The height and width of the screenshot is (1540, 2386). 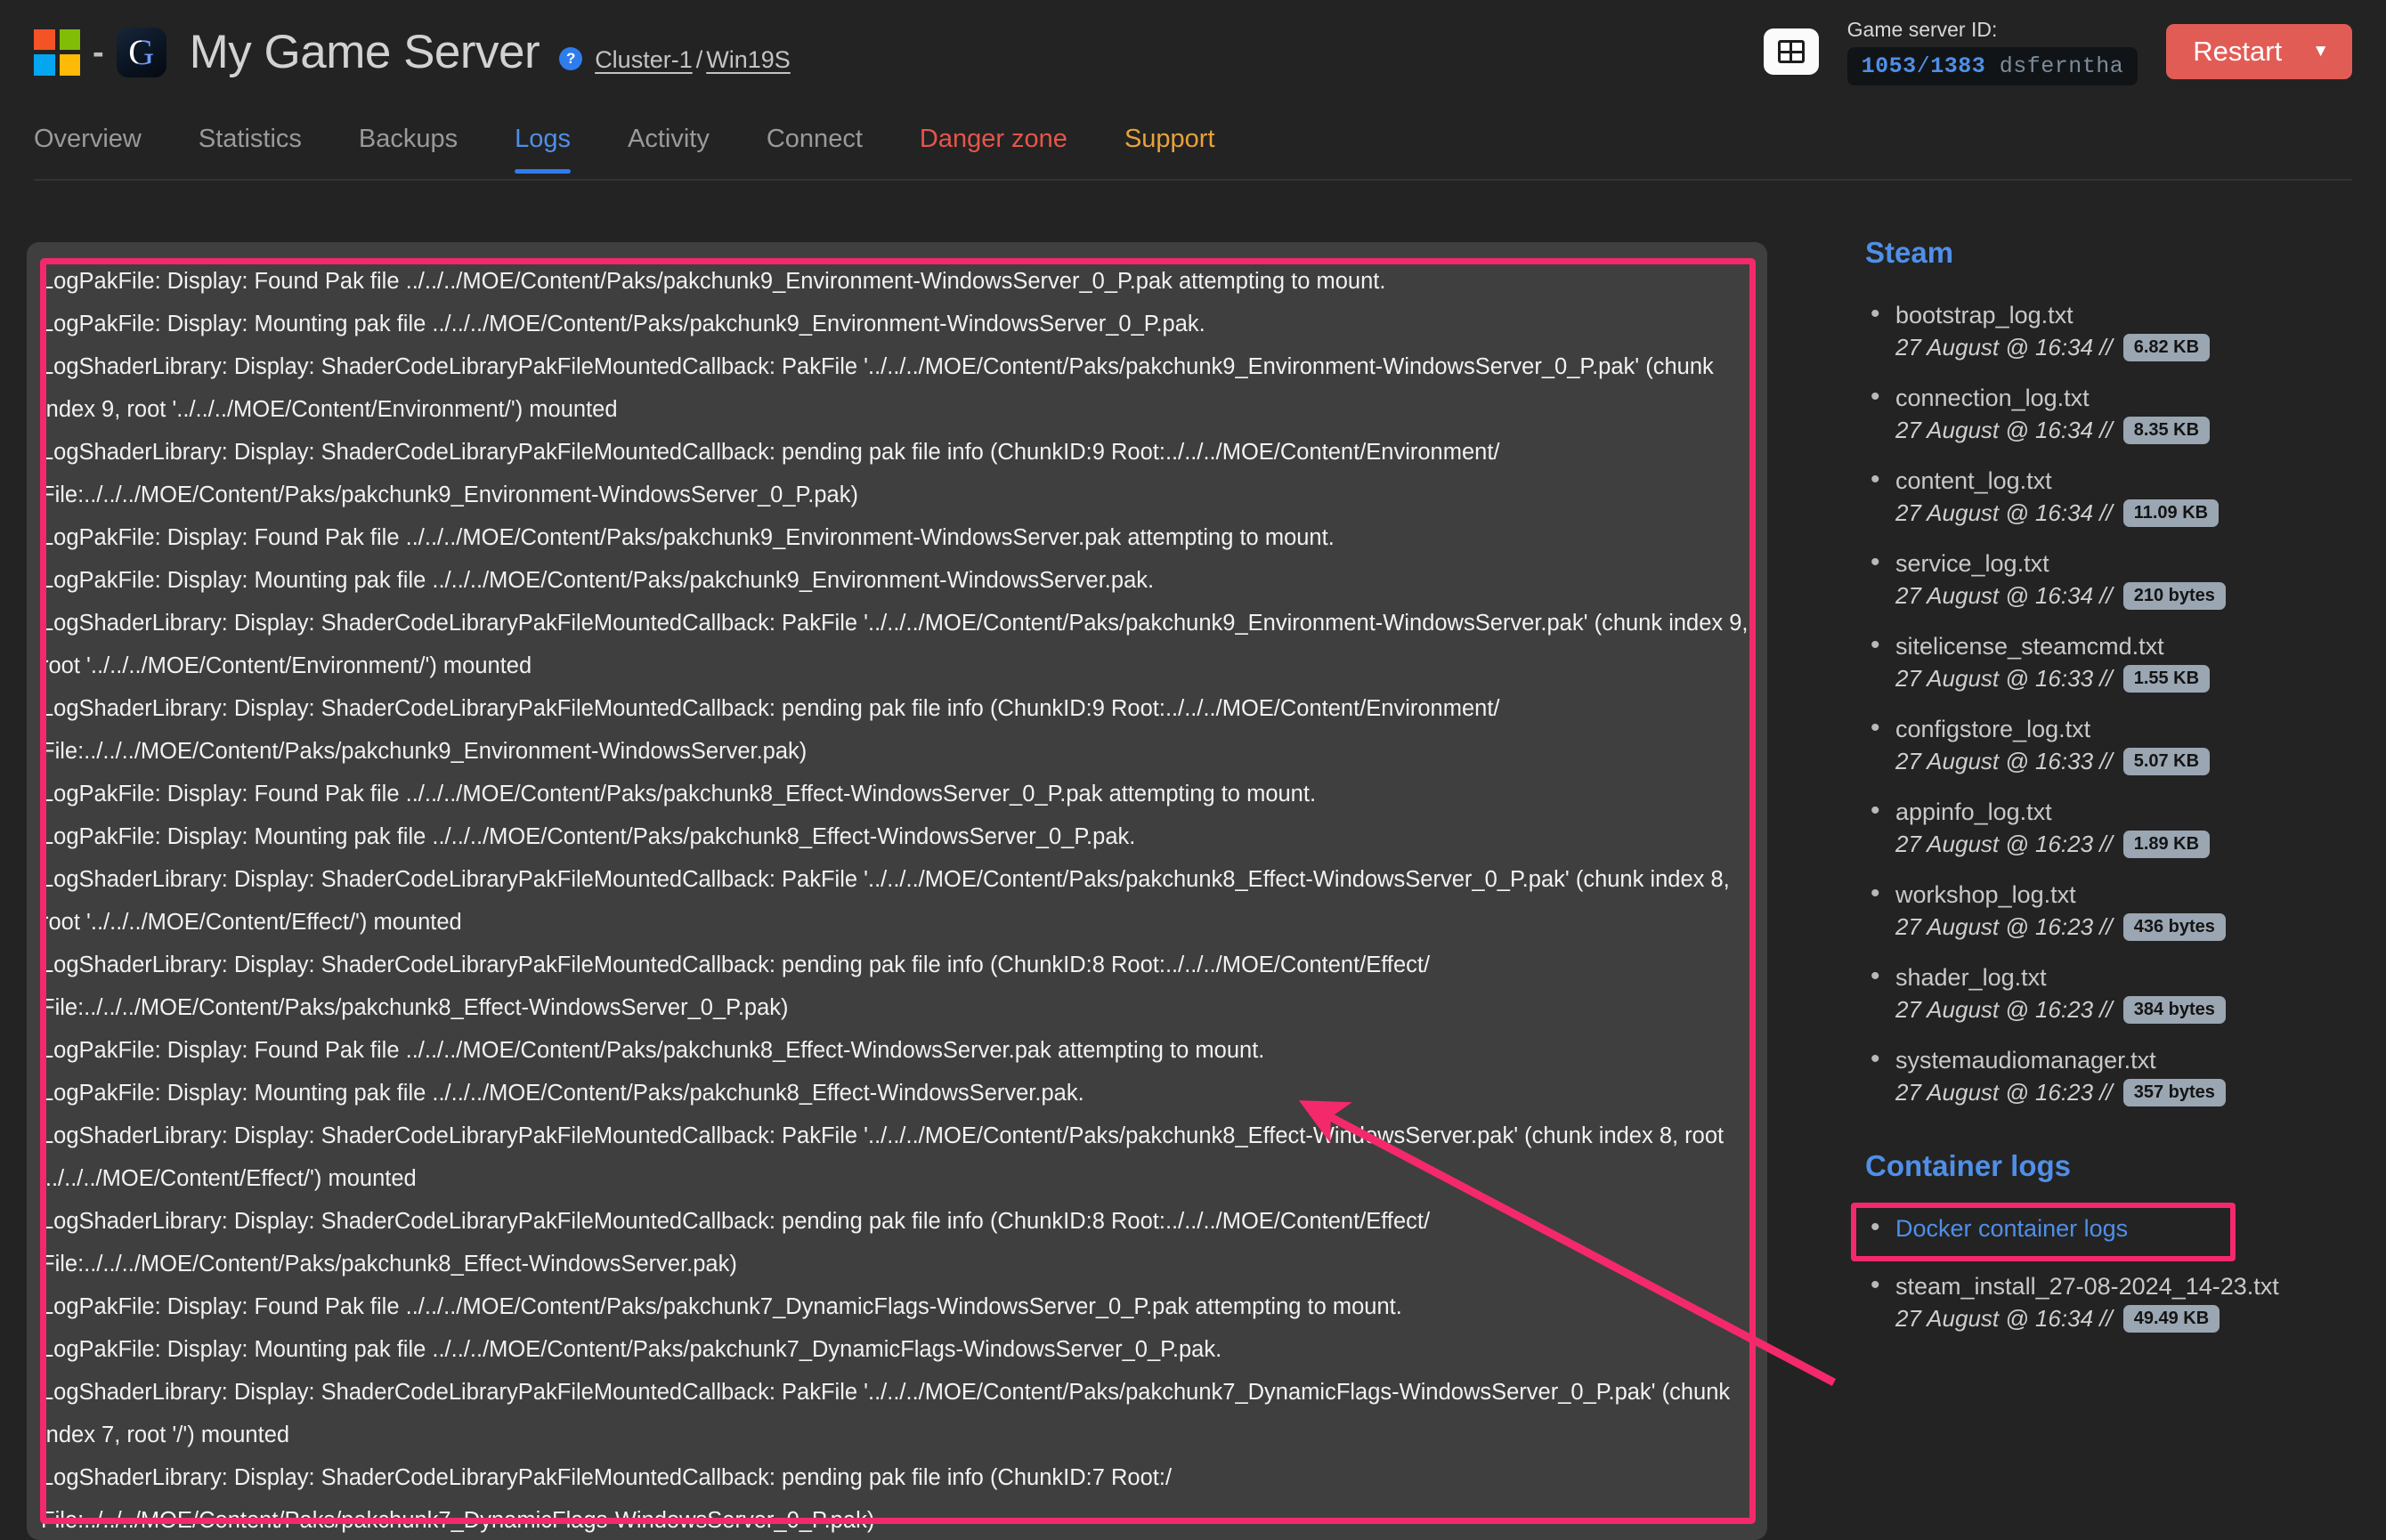 I want to click on restart-button: Restart ▼, so click(x=2259, y=51).